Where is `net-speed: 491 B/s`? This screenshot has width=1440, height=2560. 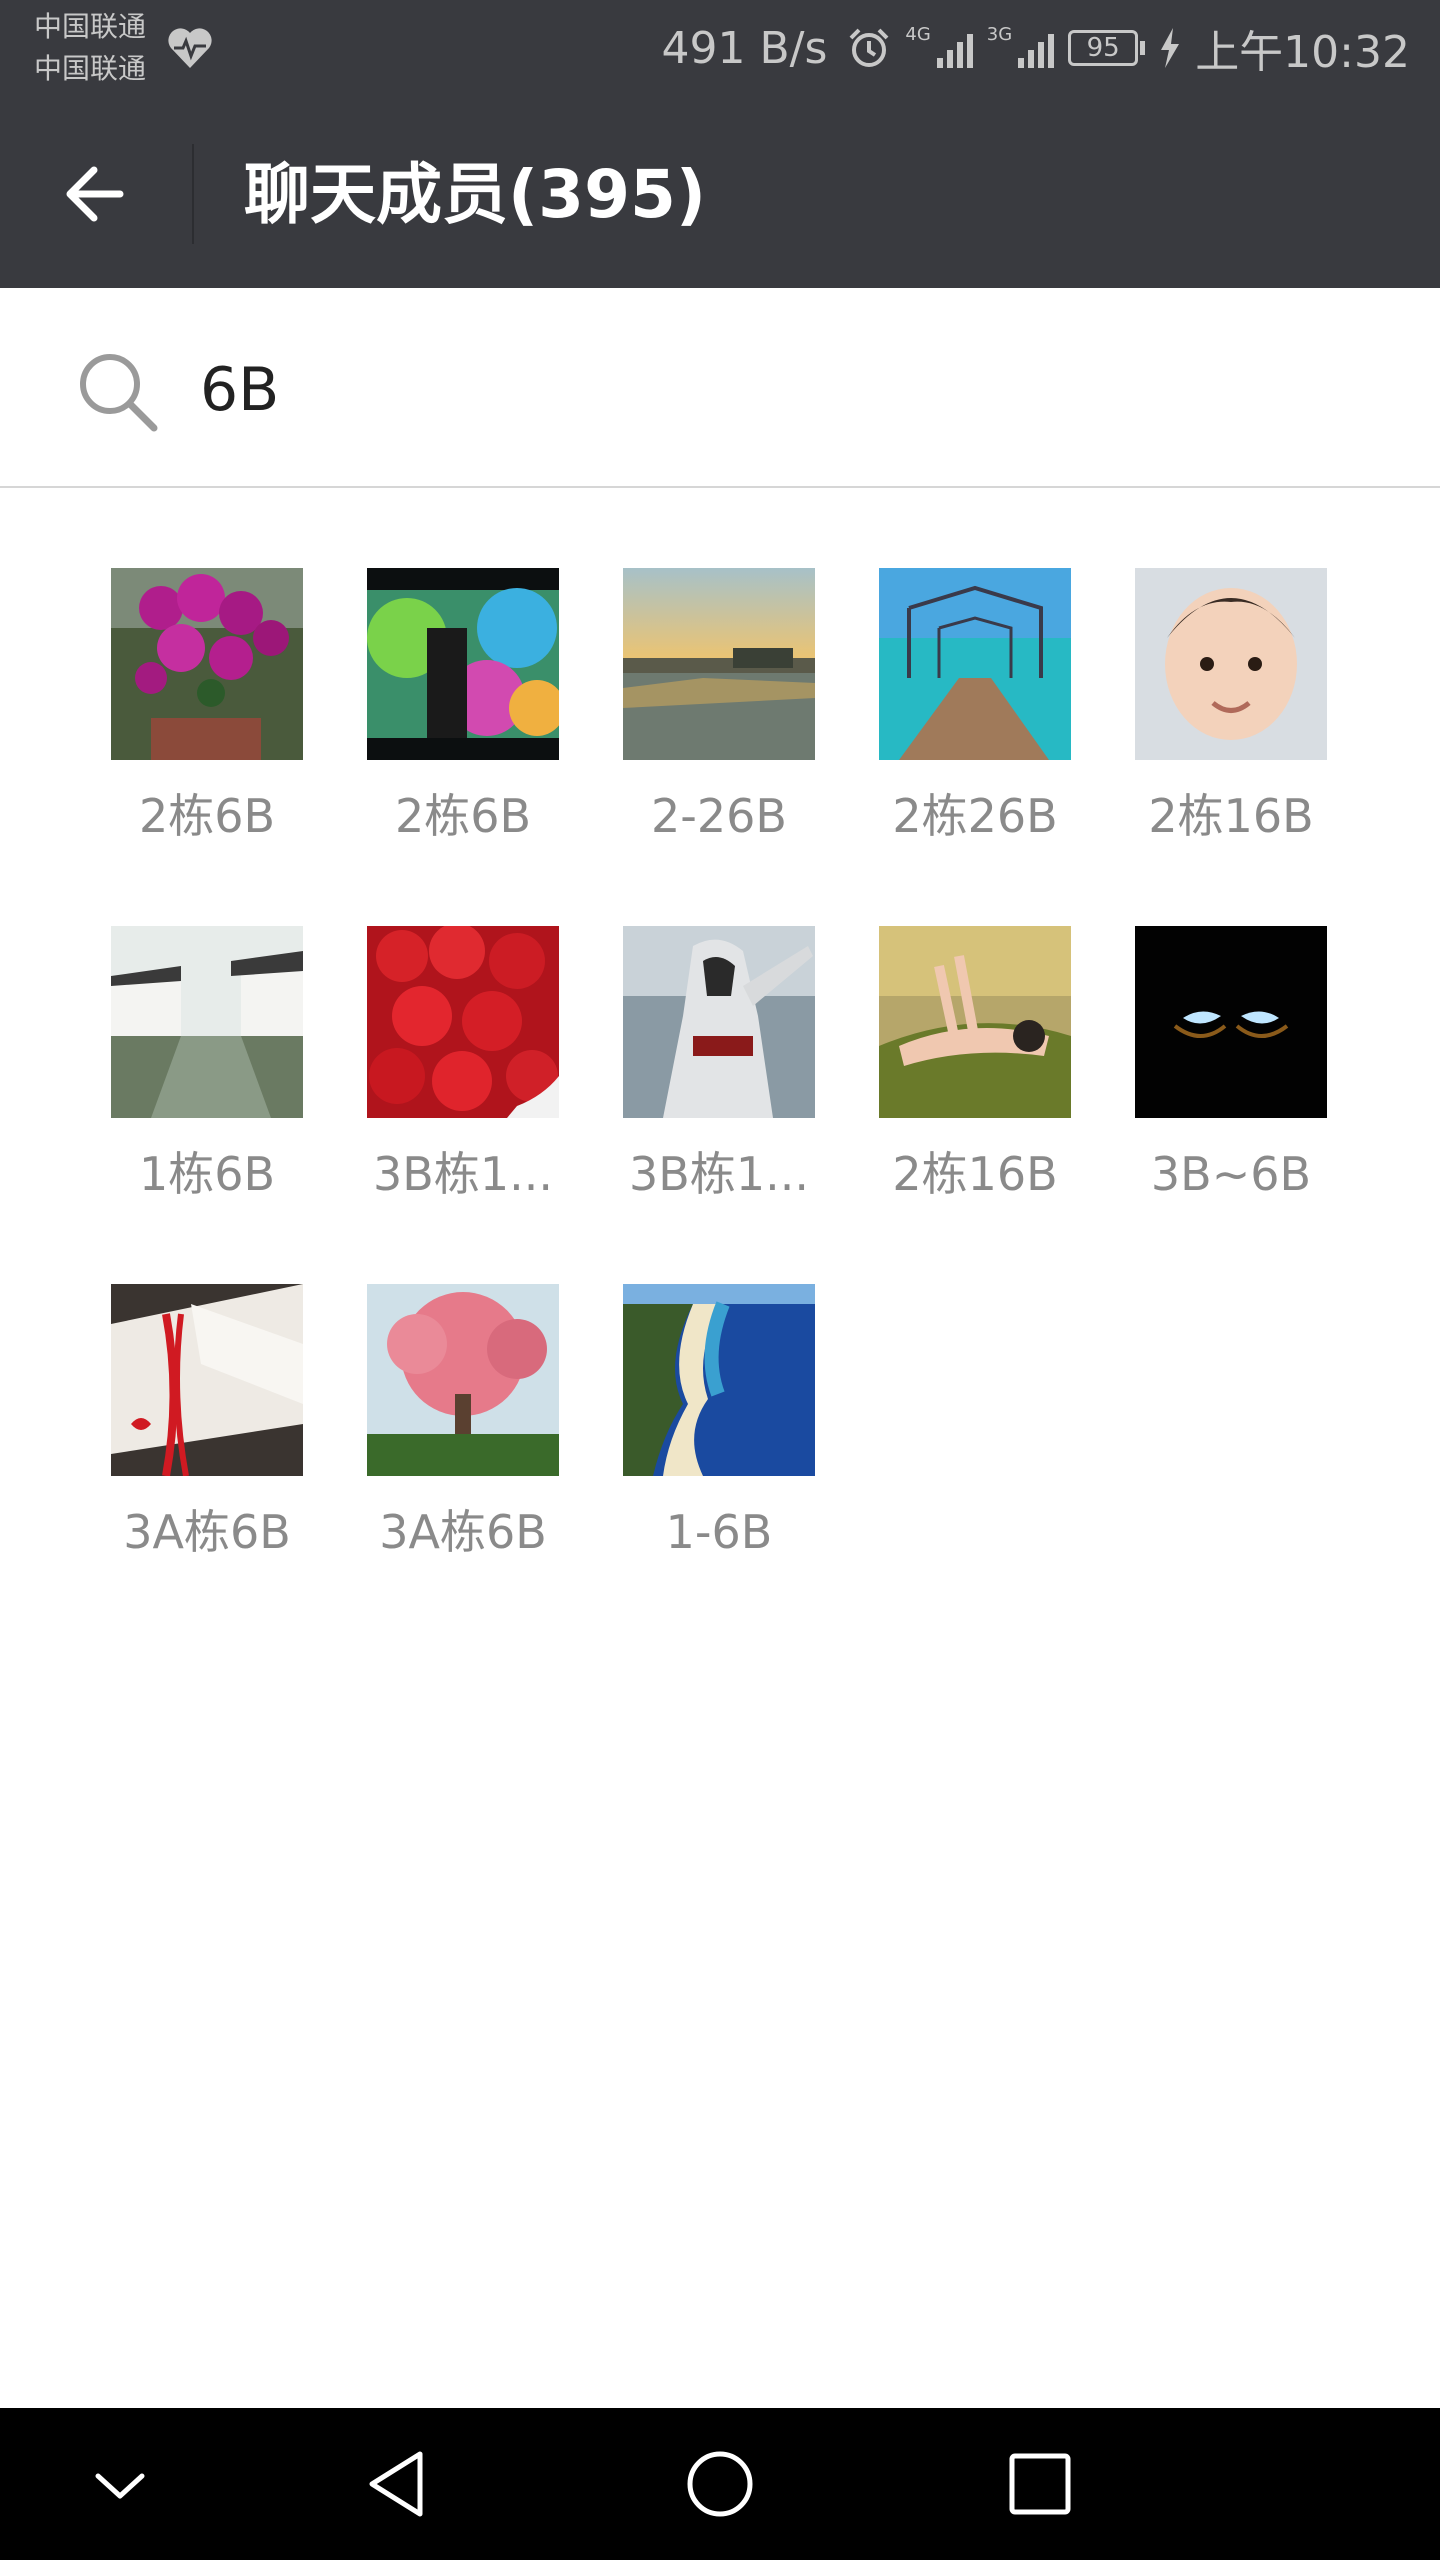
net-speed: 491 B/s is located at coordinates (744, 48).